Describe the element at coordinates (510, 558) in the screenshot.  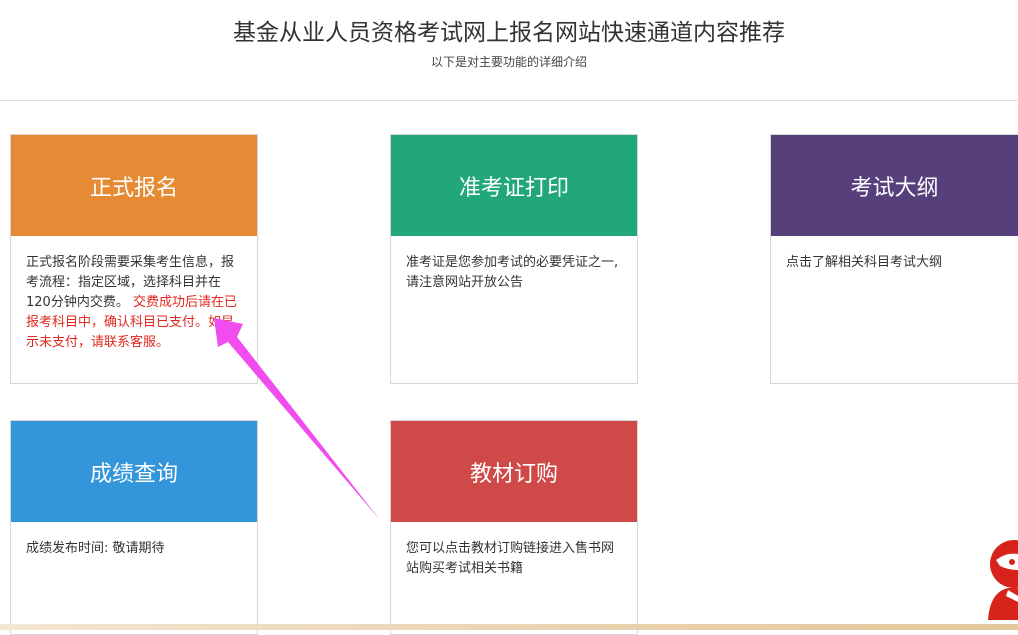
I see `card-description-textbook-order: 您可以点击教材订购链接进入售书网站购买考试相关书籍` at that location.